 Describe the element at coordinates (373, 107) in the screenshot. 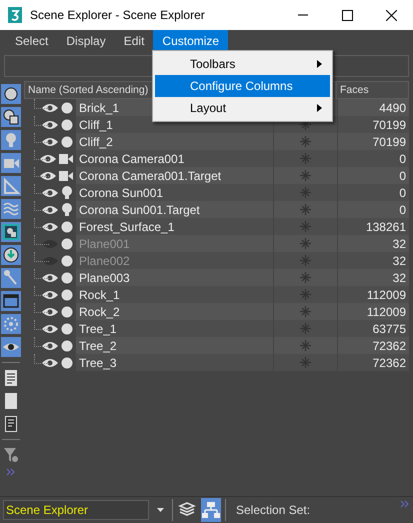

I see `faces-cell: 4490` at that location.